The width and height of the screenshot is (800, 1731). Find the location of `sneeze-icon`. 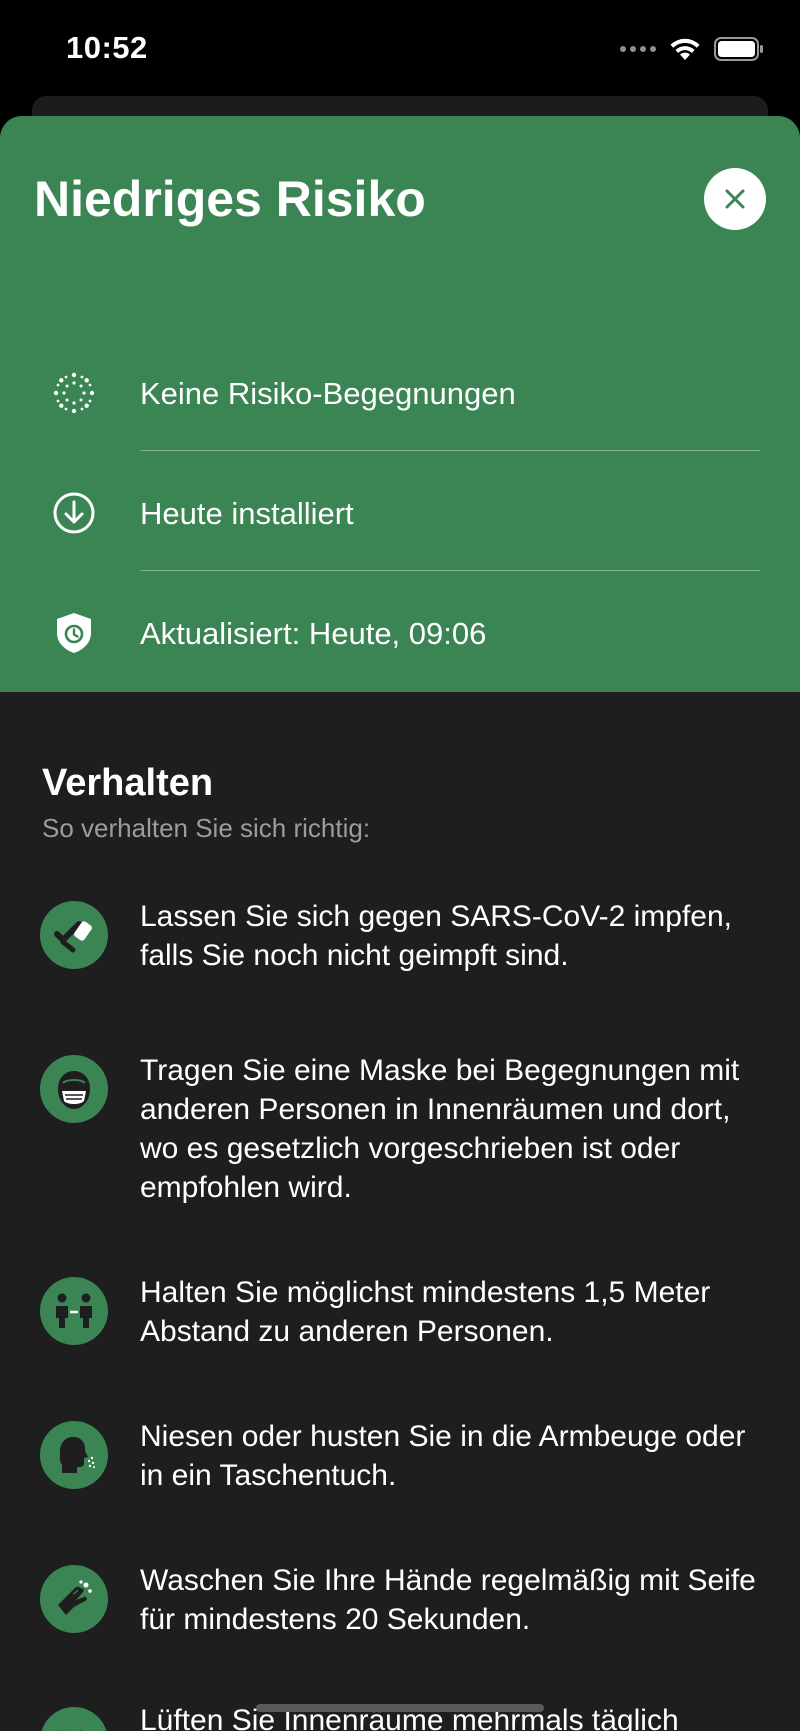

sneeze-icon is located at coordinates (74, 1455).